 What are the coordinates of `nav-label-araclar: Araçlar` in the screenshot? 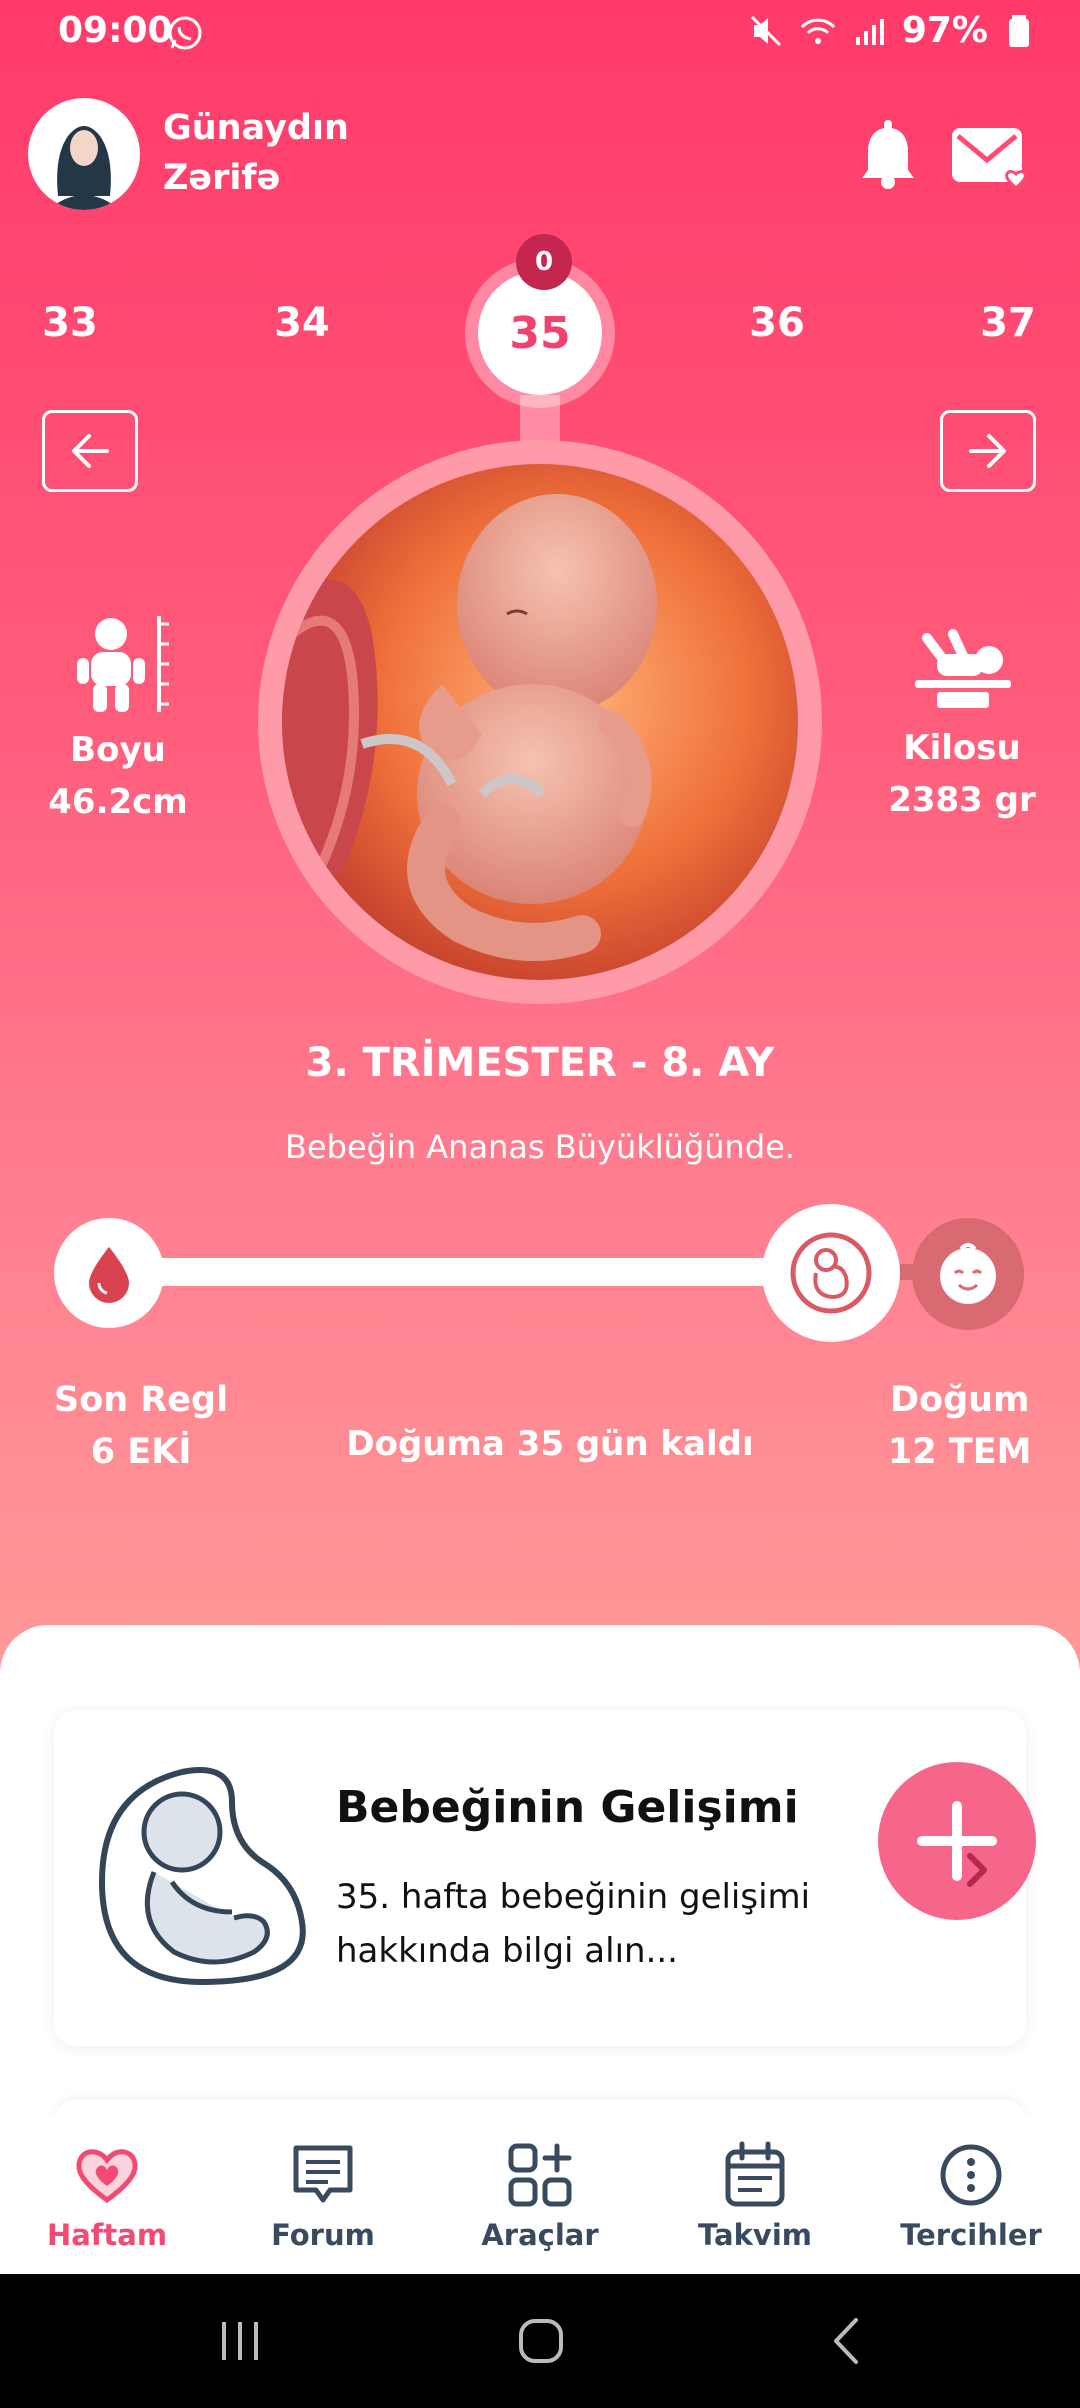 It's located at (540, 2235).